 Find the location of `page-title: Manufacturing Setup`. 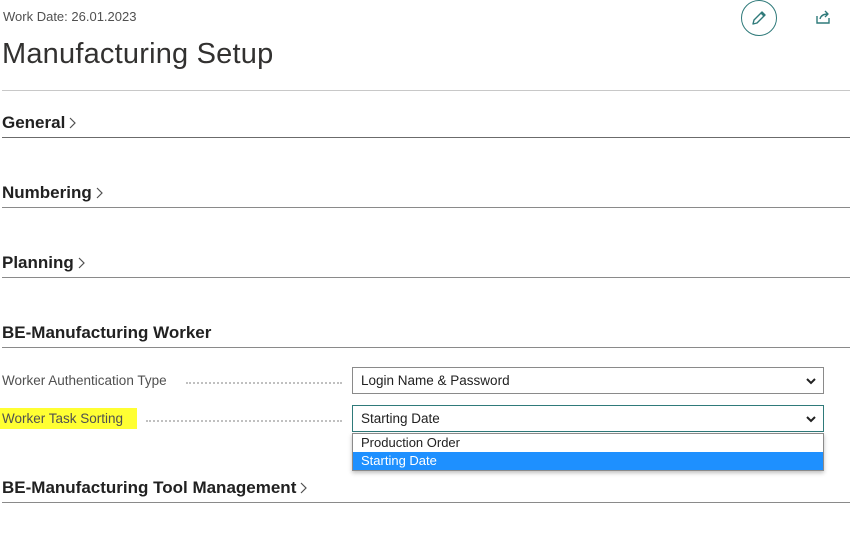

page-title: Manufacturing Setup is located at coordinates (138, 54).